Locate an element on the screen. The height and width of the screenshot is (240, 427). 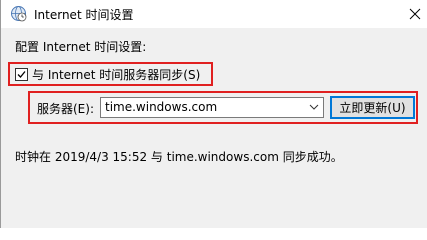
server-row: 服务器(E): time.windows.com 立即更新(U) is located at coordinates (223, 107).